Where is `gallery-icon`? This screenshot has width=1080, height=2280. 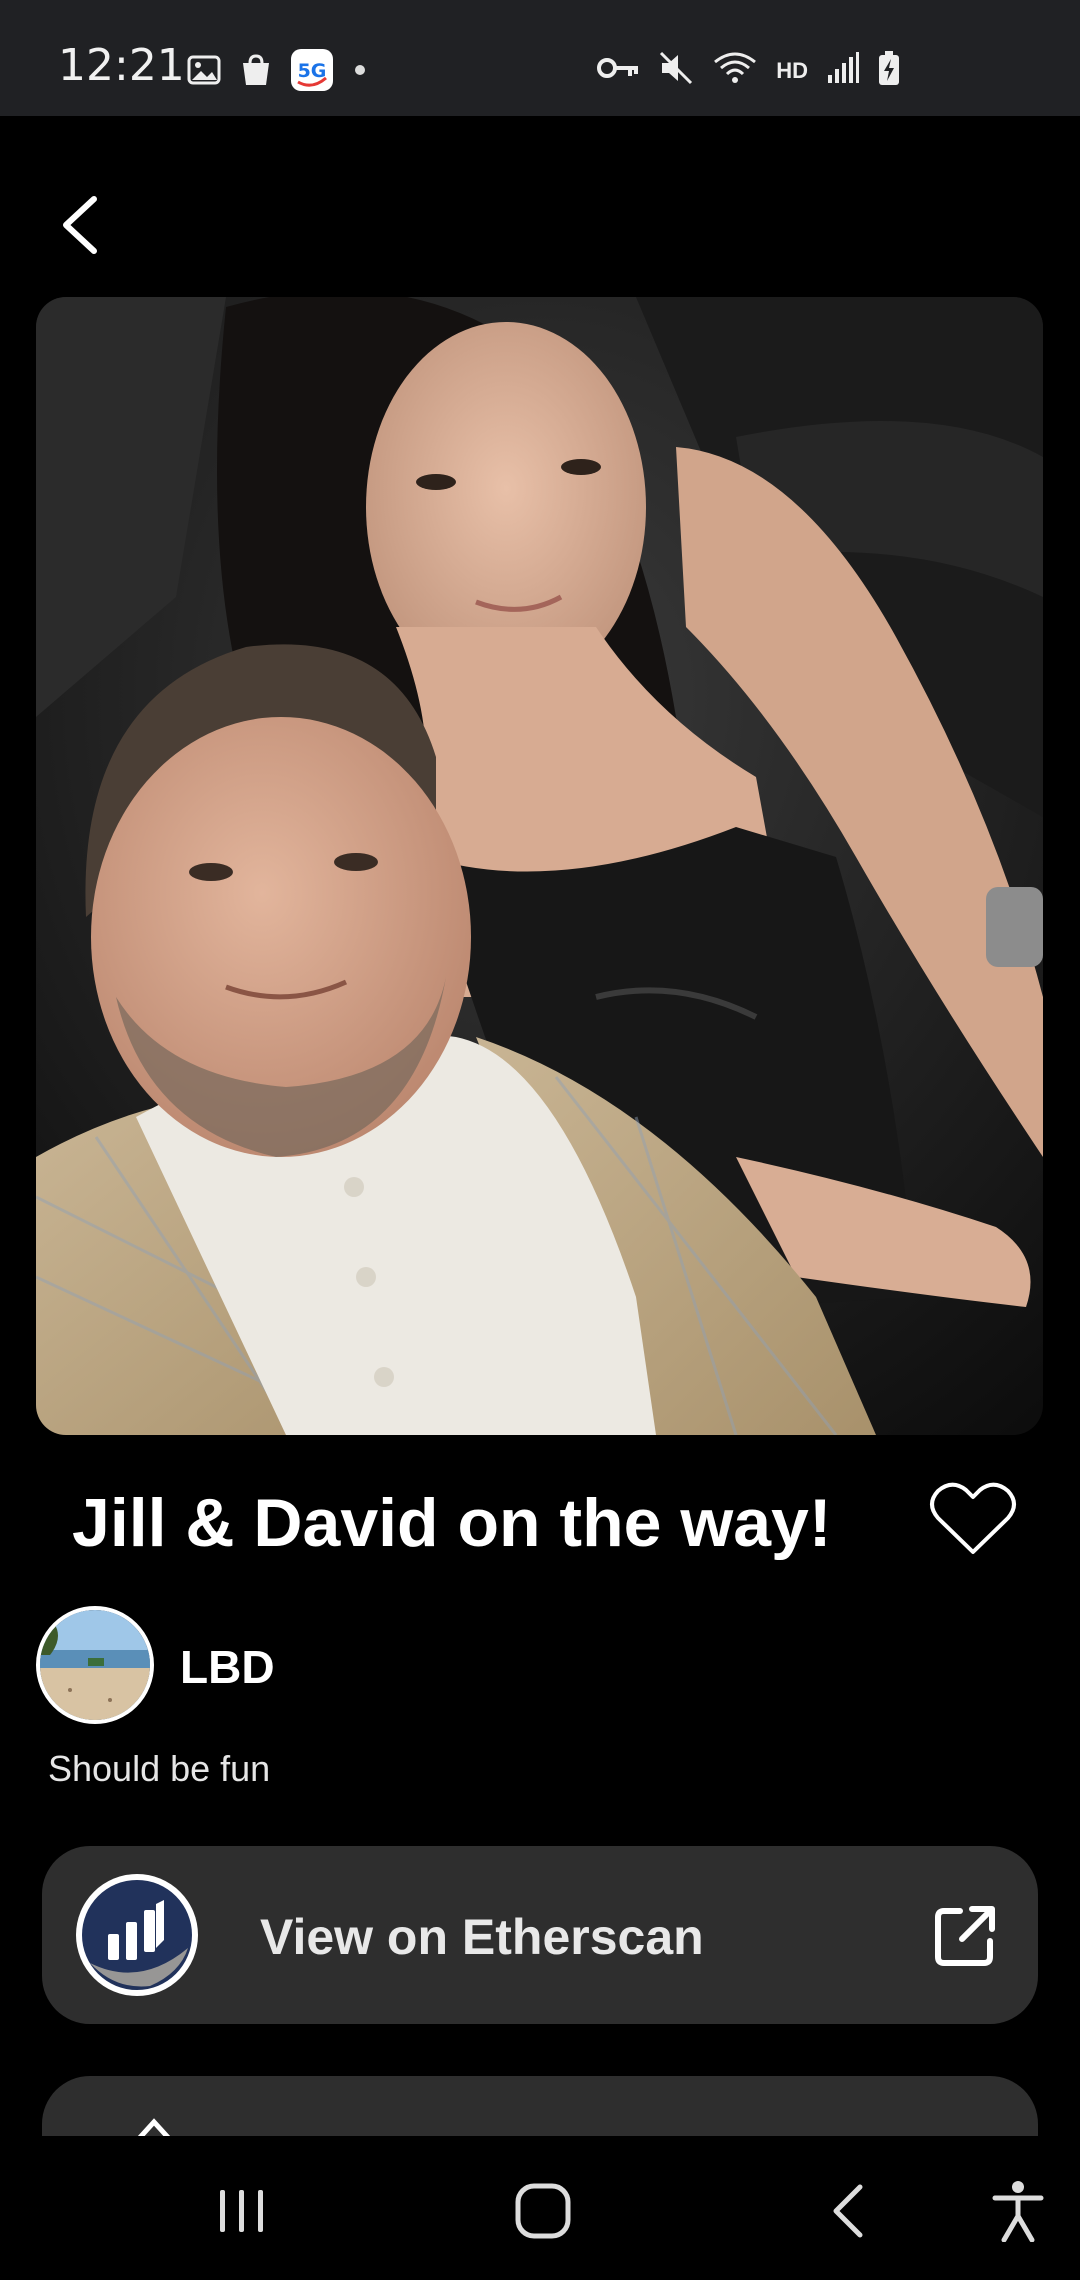
gallery-icon is located at coordinates (204, 72).